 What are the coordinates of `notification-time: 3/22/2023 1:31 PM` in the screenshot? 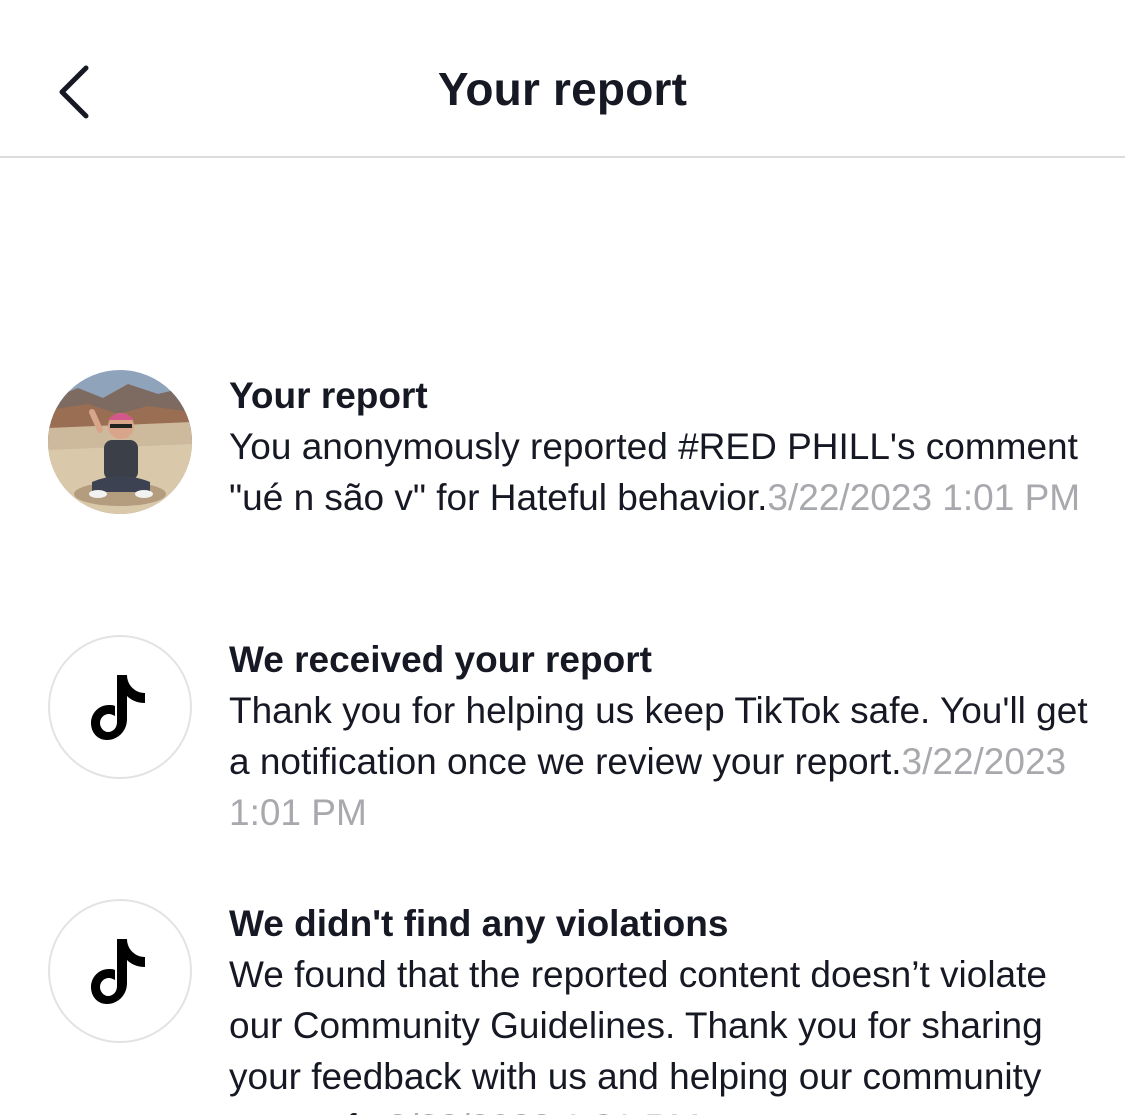 It's located at (543, 1111).